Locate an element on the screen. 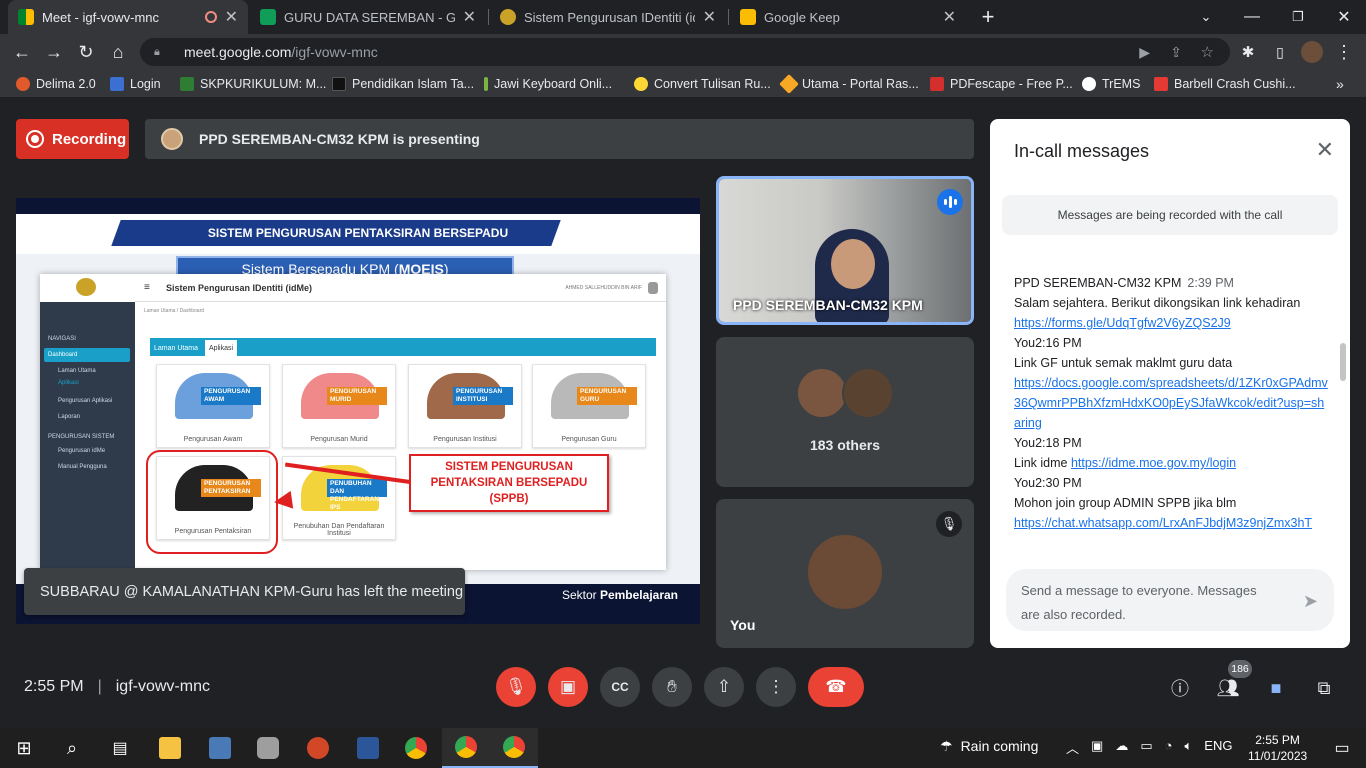 The width and height of the screenshot is (1366, 768). more-options-button: ⋮ is located at coordinates (776, 687).